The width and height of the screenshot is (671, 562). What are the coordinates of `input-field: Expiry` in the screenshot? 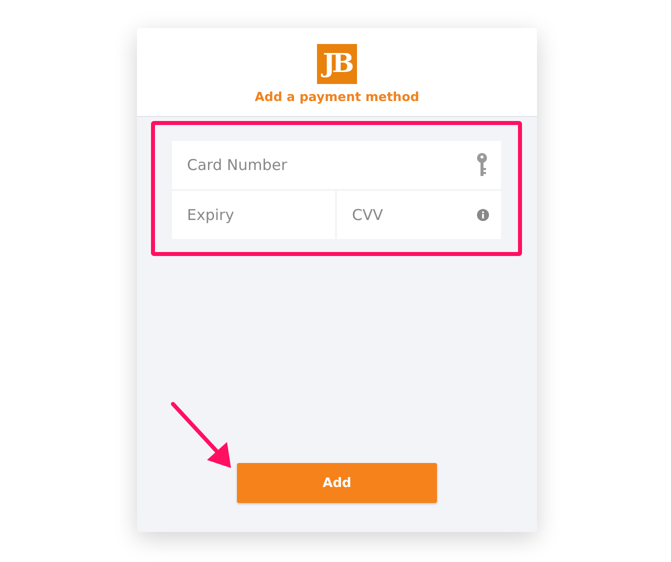 It's located at (253, 215).